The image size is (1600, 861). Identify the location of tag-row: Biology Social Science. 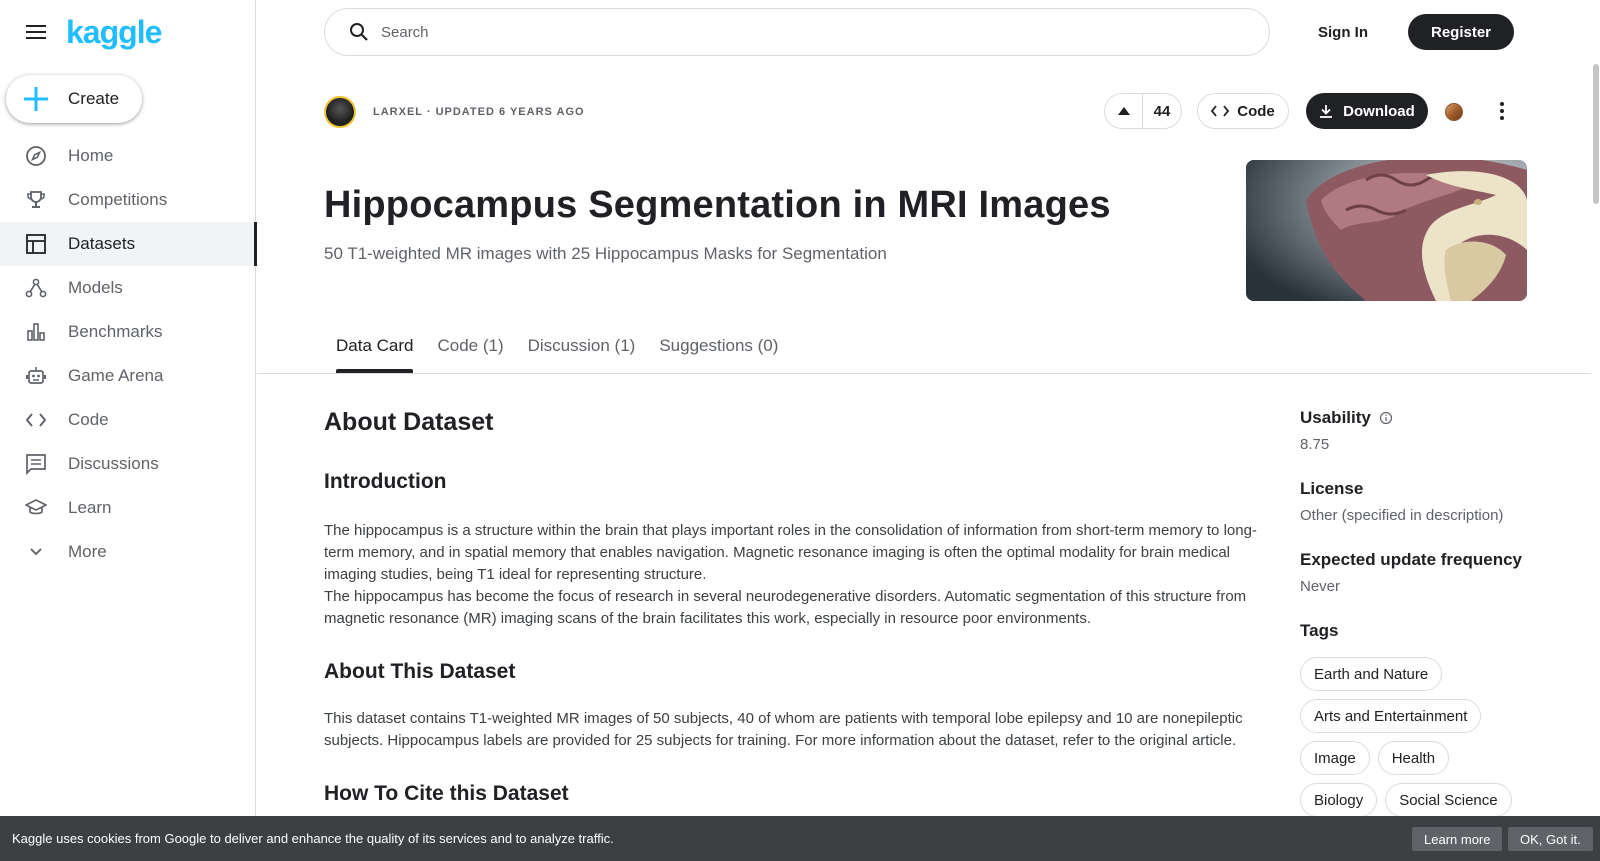
(1420, 800).